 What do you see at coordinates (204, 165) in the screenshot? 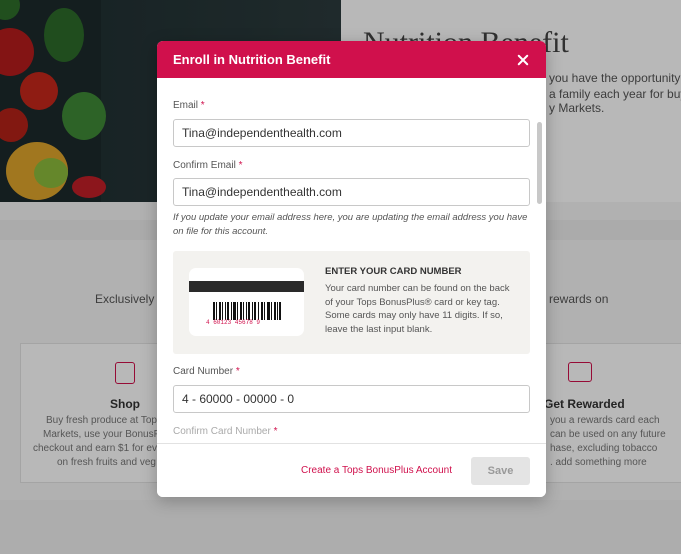
I see `confirm-email-label-text: Confirm Email` at bounding box center [204, 165].